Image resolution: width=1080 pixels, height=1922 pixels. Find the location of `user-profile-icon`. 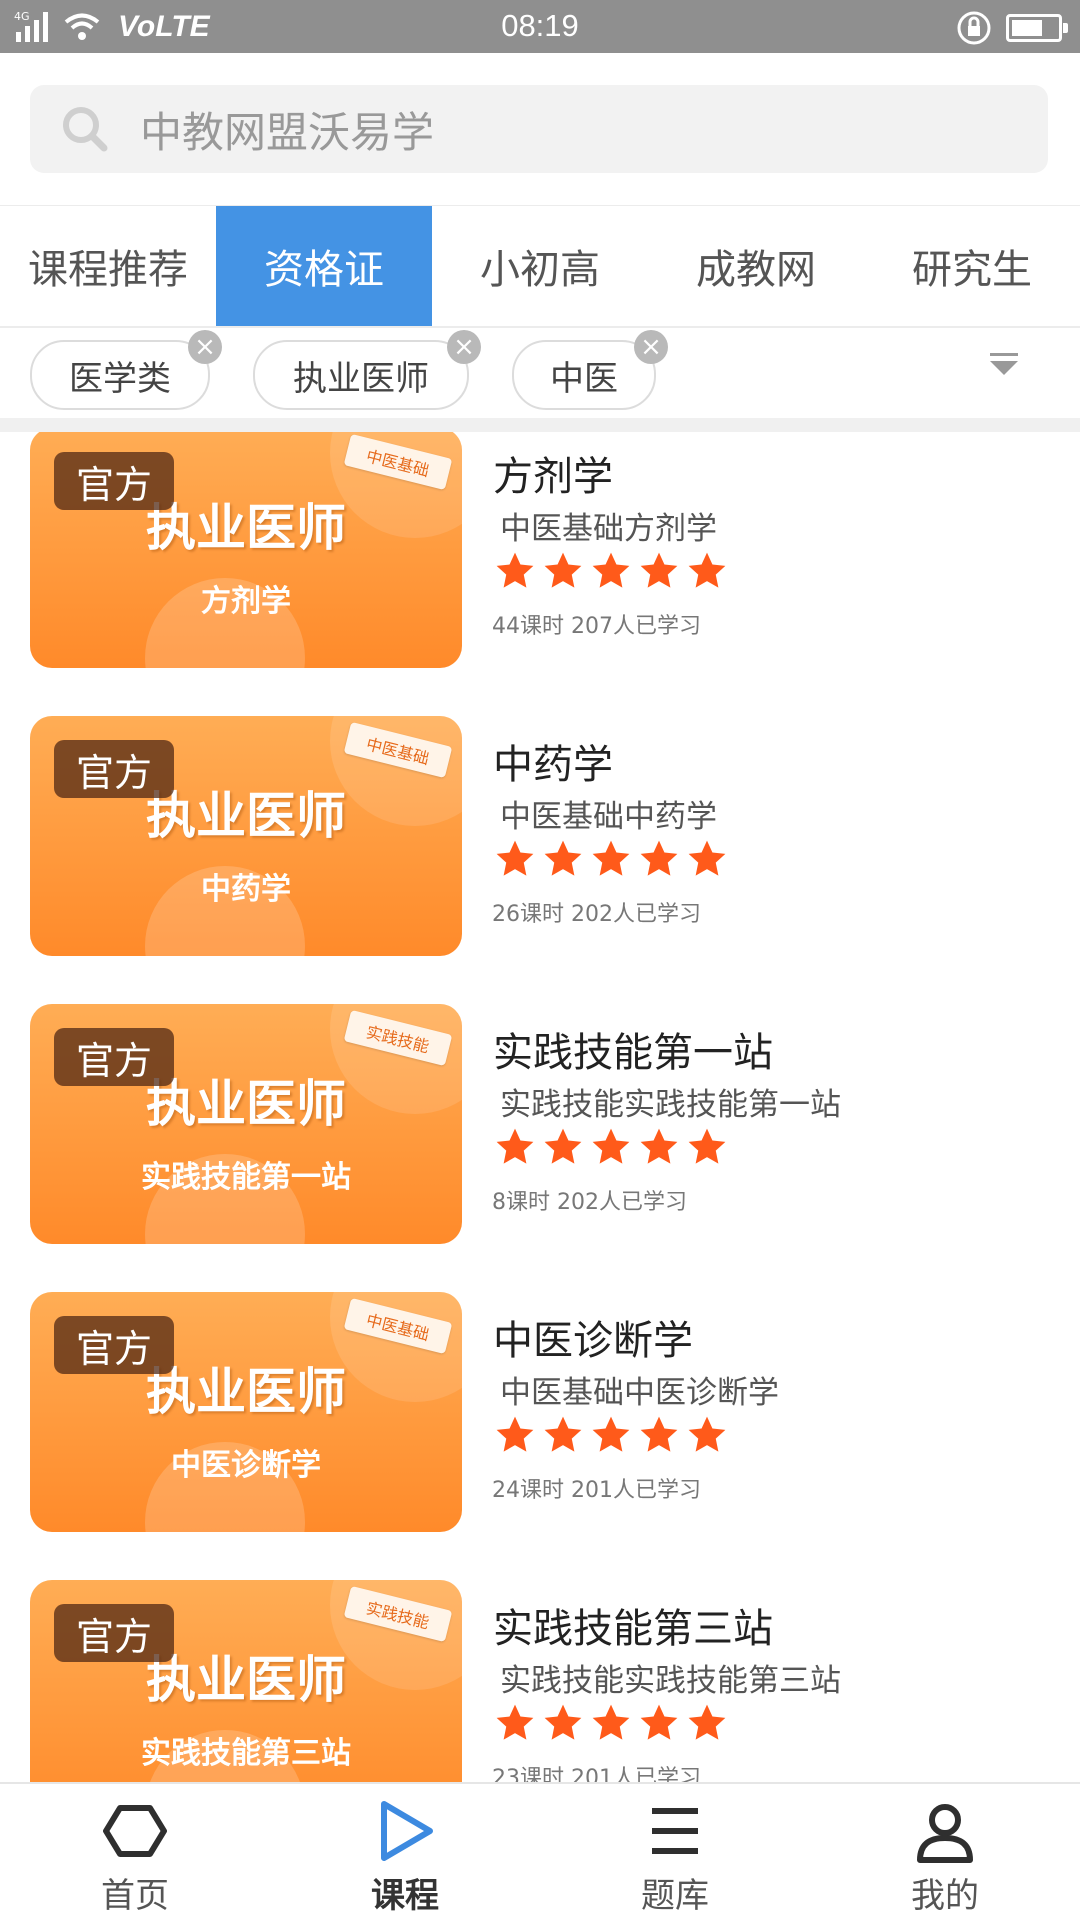

user-profile-icon is located at coordinates (945, 1833).